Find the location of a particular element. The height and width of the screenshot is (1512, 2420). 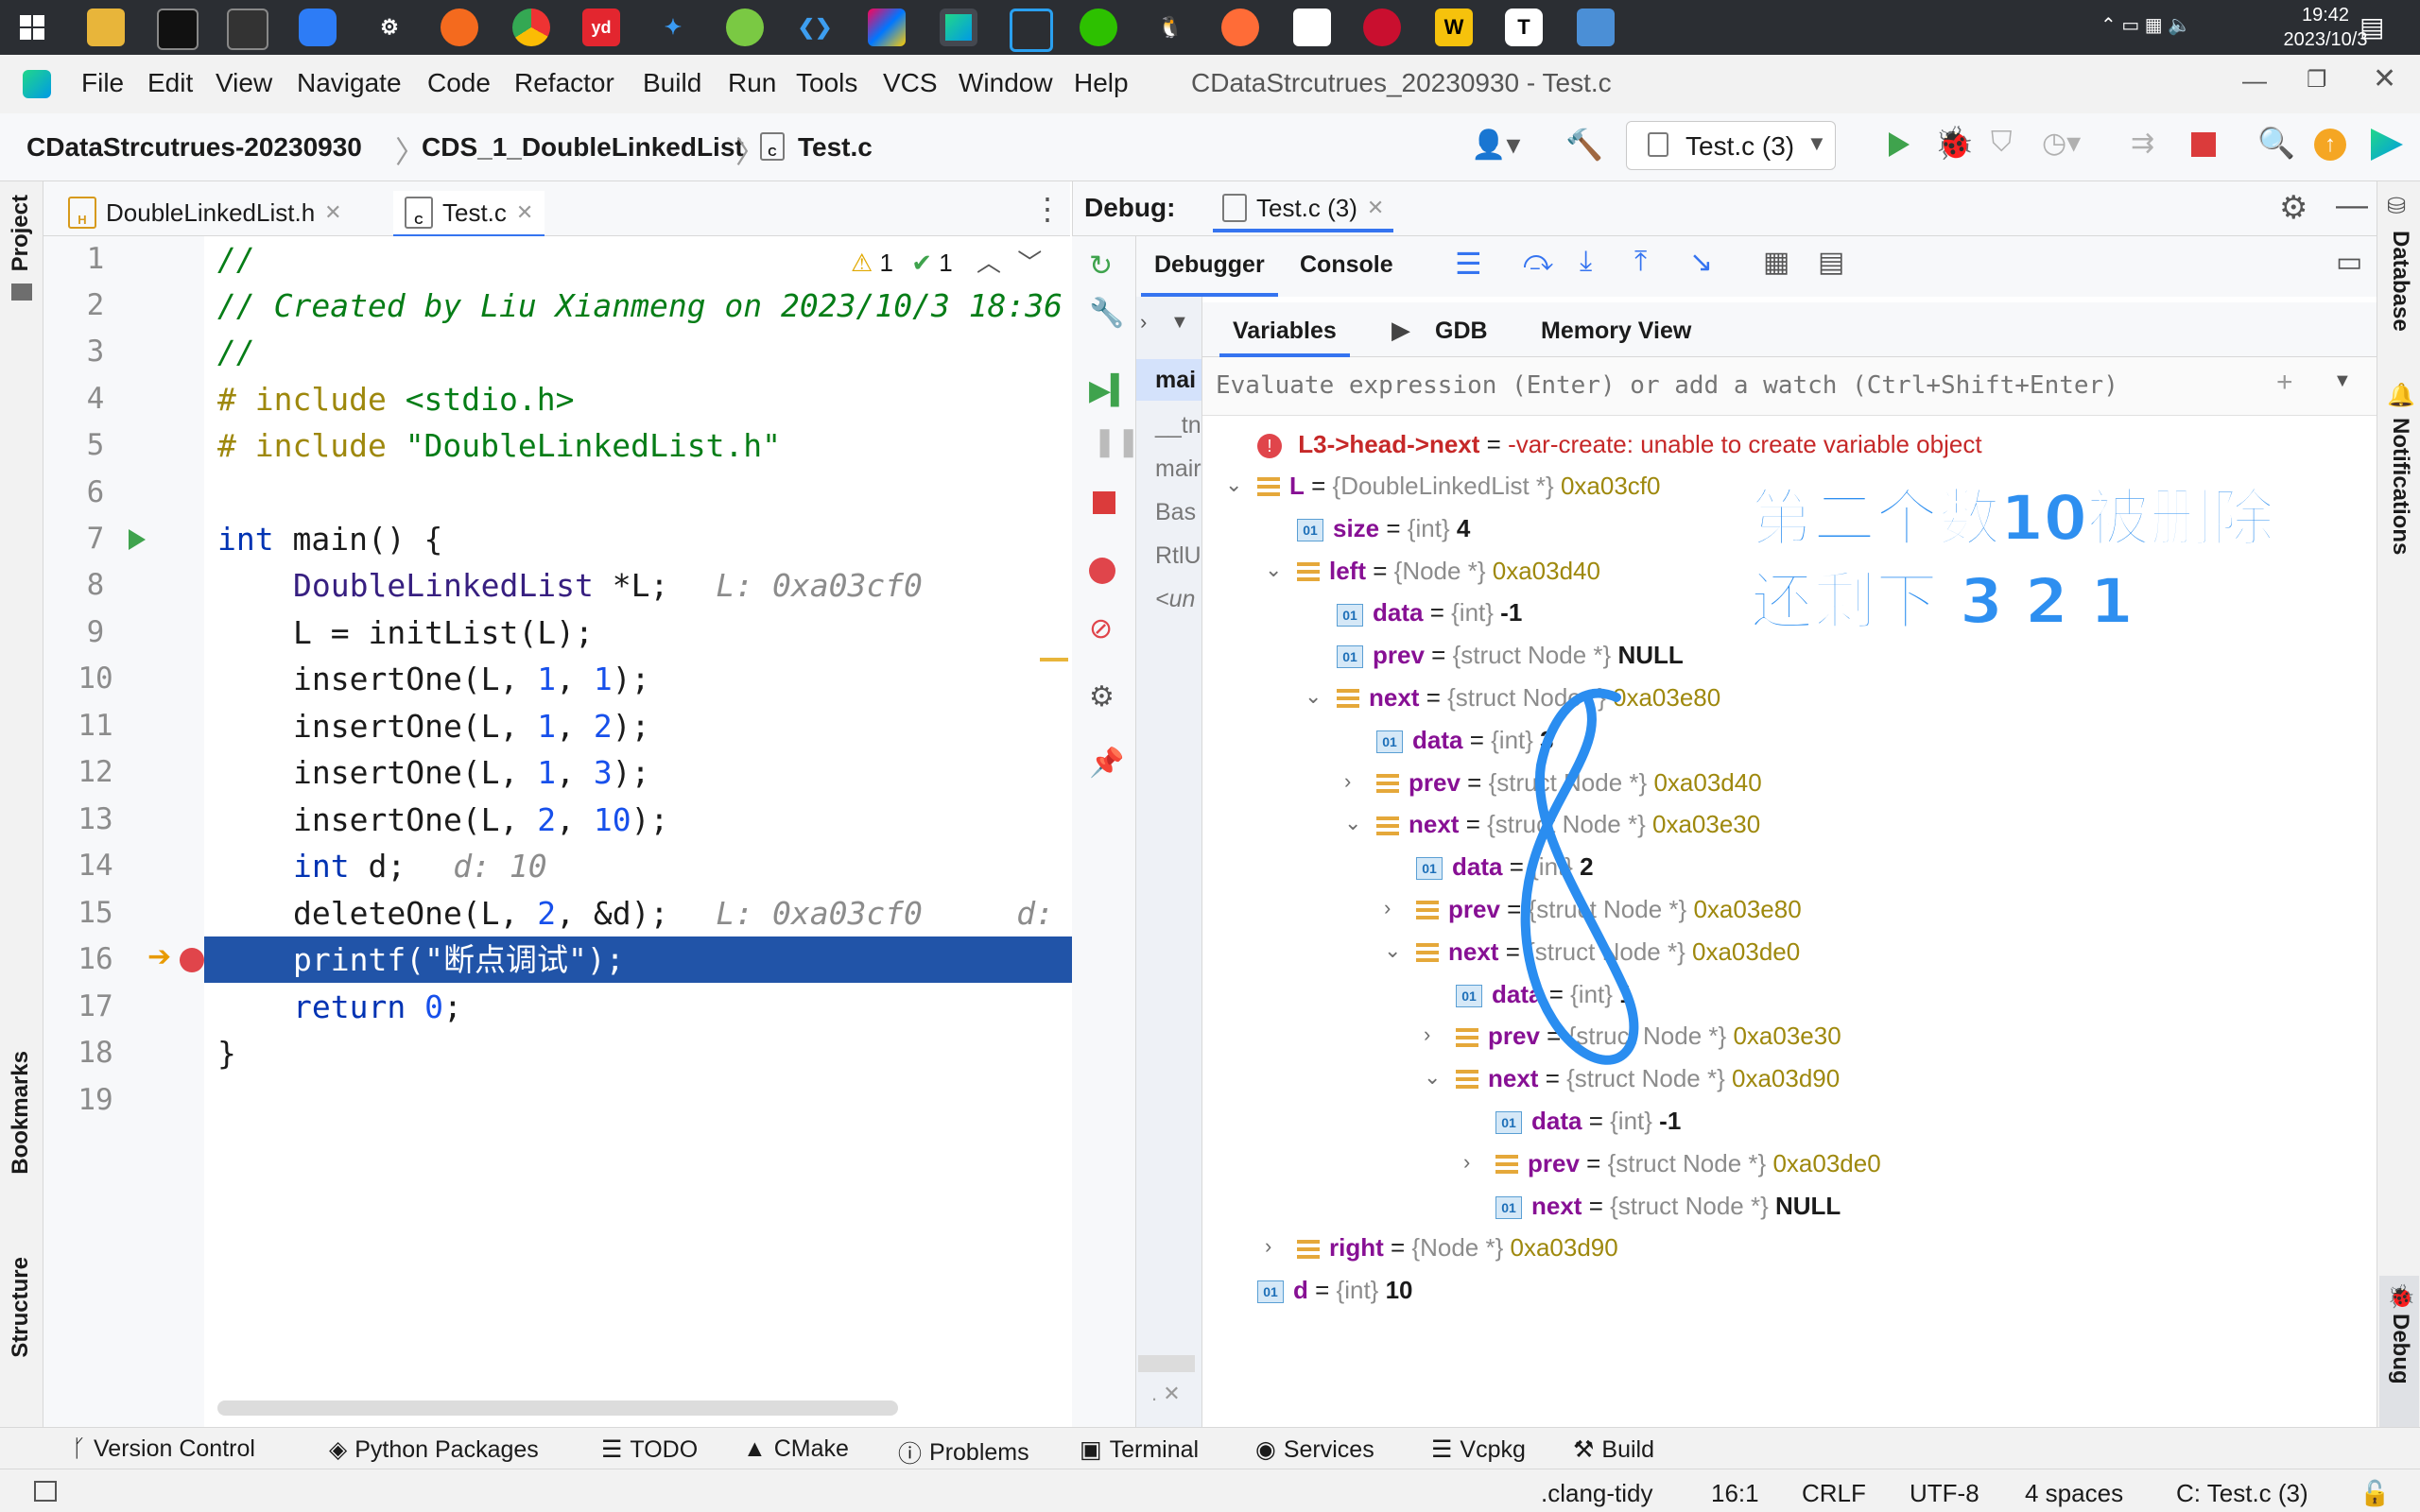

wps-icon: ✦ is located at coordinates (673, 27).